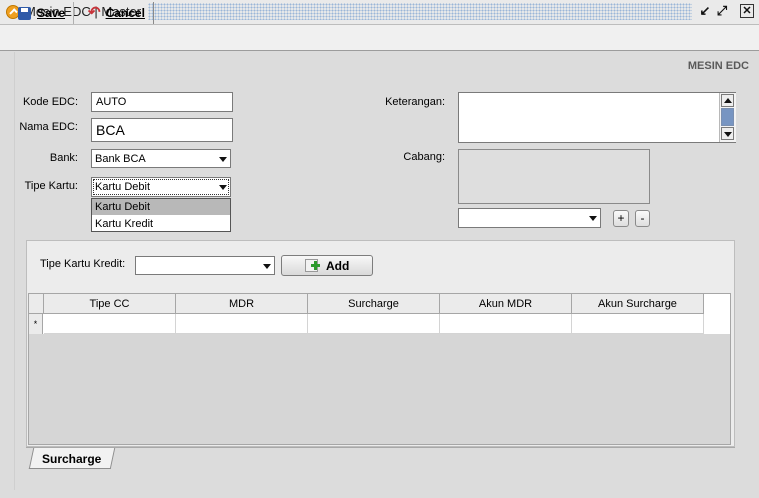 The image size is (759, 498). I want to click on keterangan-scrollbar, so click(727, 117).